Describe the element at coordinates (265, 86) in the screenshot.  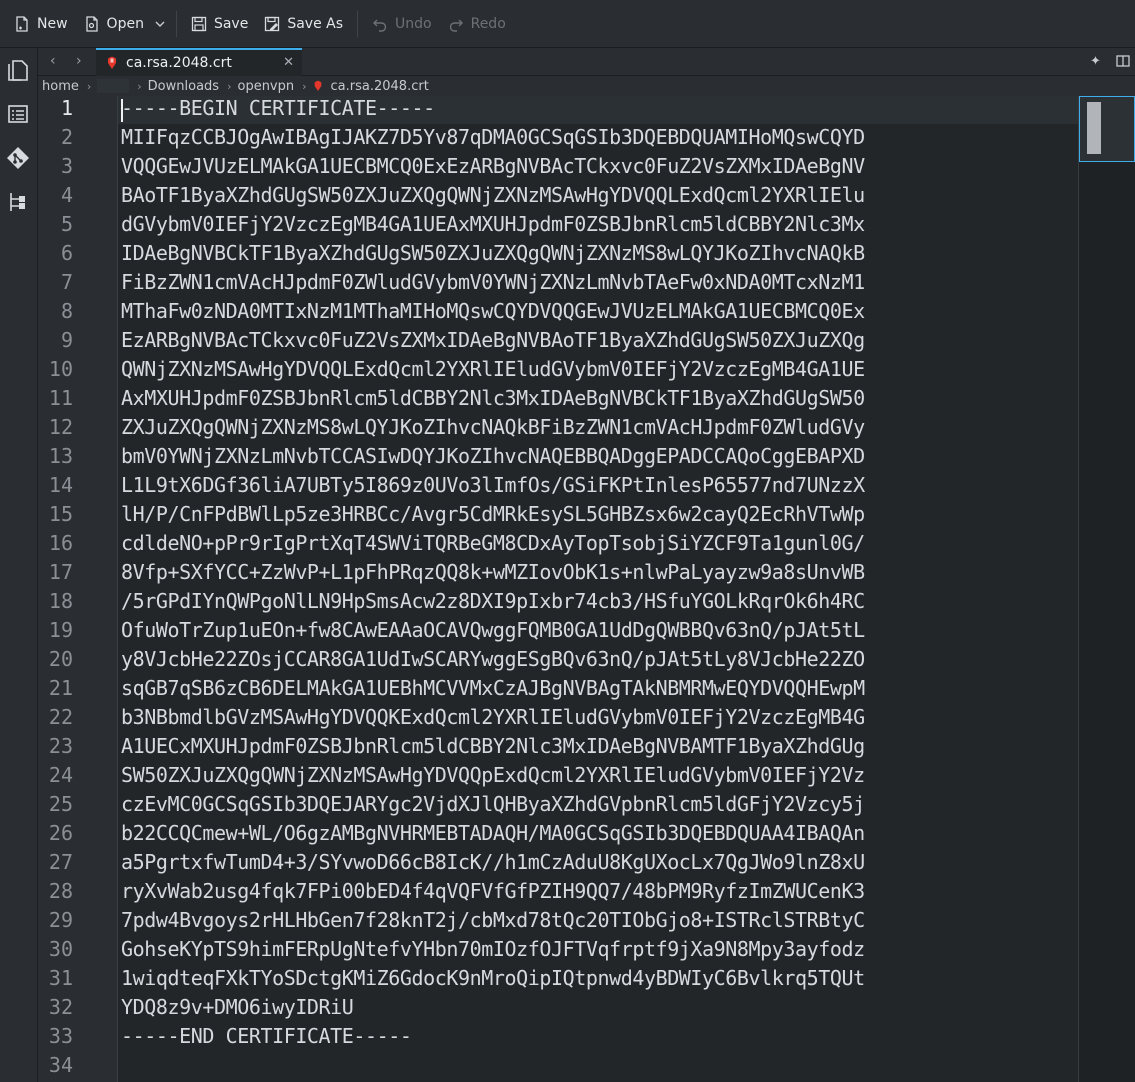
I see `breadcrumb-openvpn: openvpn` at that location.